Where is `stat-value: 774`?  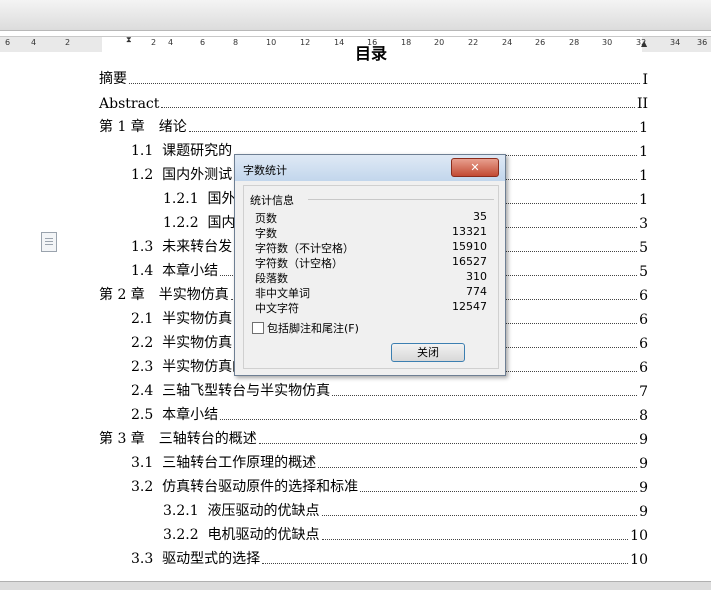 stat-value: 774 is located at coordinates (476, 291).